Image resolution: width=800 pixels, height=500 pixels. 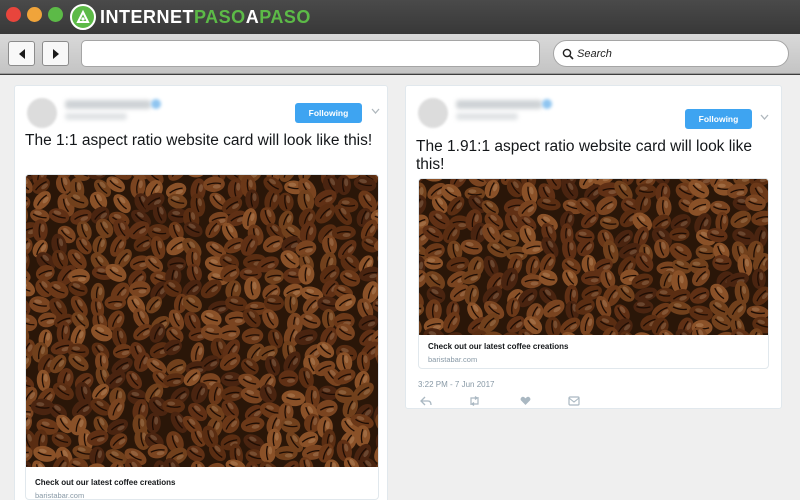 I want to click on back-button, so click(x=21, y=53).